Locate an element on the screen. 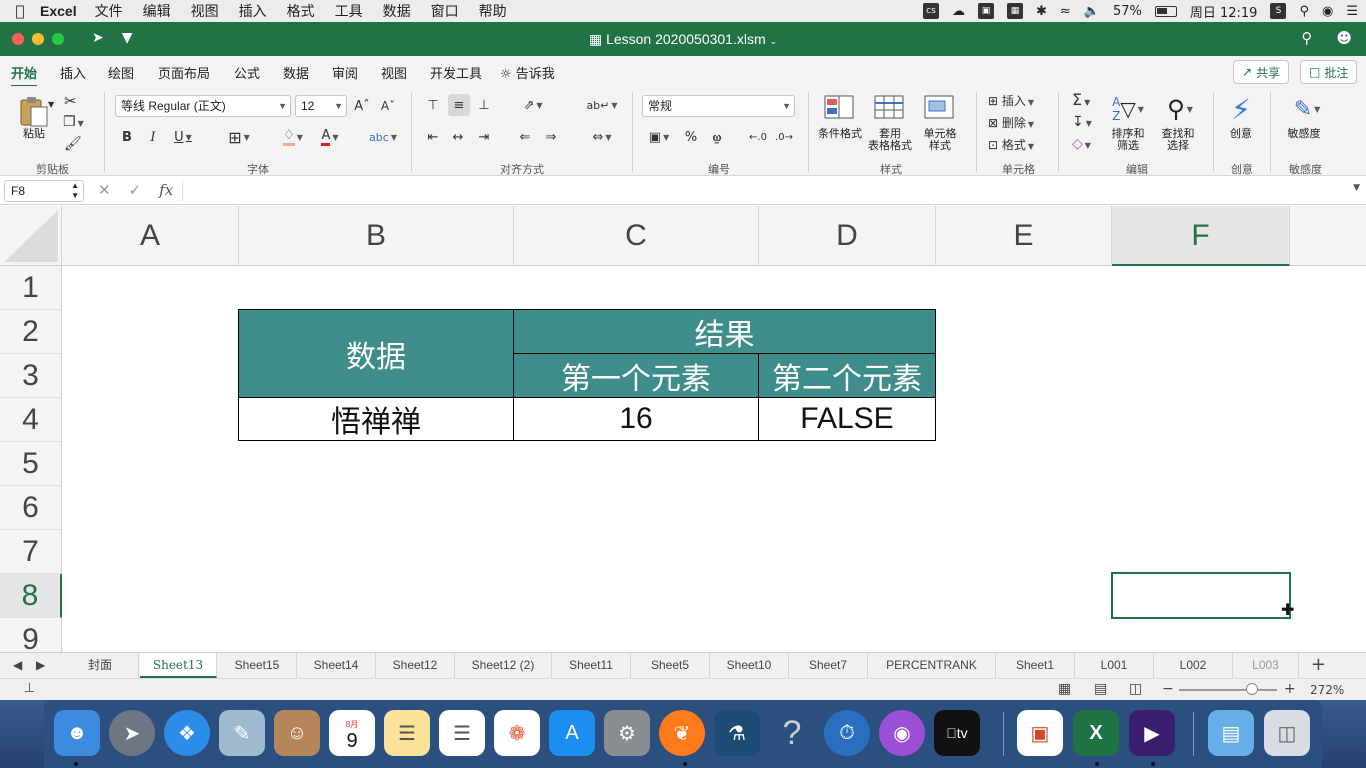 The height and width of the screenshot is (768, 1366). paste-label: 粘贴 is located at coordinates (34, 134).